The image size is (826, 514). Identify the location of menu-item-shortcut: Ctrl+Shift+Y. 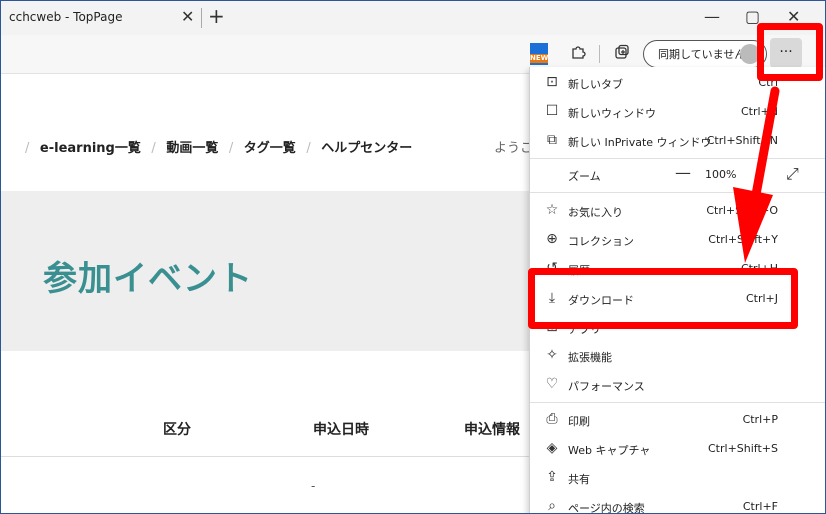
(743, 239).